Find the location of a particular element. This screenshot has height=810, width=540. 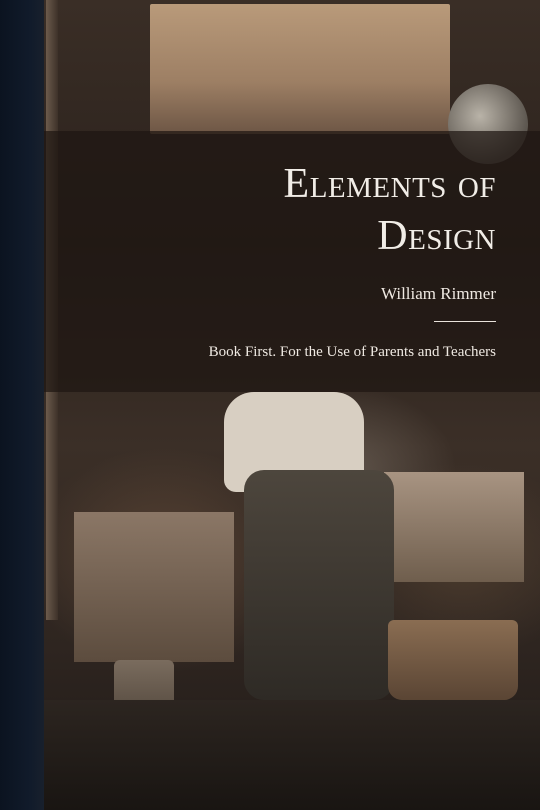

book-title-line-1: Elements of is located at coordinates (389, 184).